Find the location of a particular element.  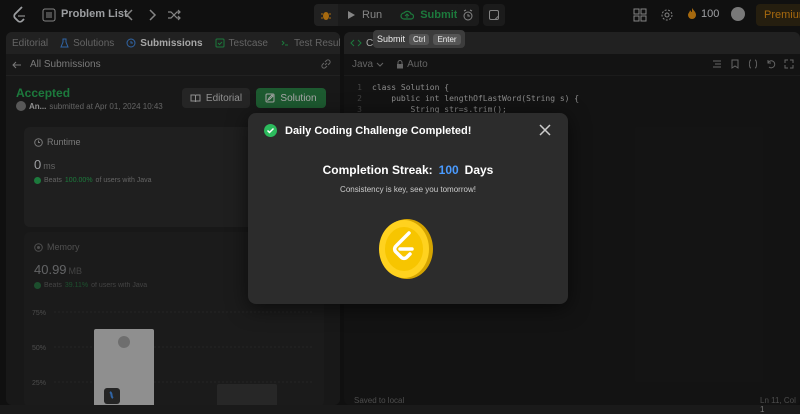

close-icon is located at coordinates (545, 130).